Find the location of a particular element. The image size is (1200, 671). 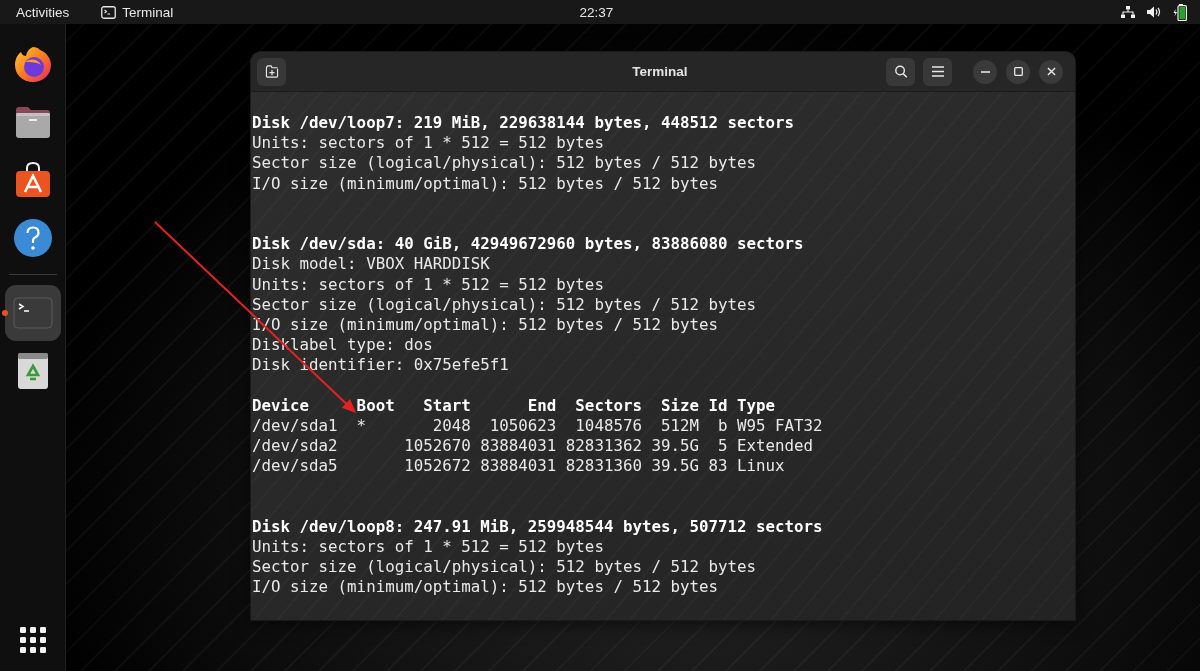

maximize-icon is located at coordinates (1018, 71).